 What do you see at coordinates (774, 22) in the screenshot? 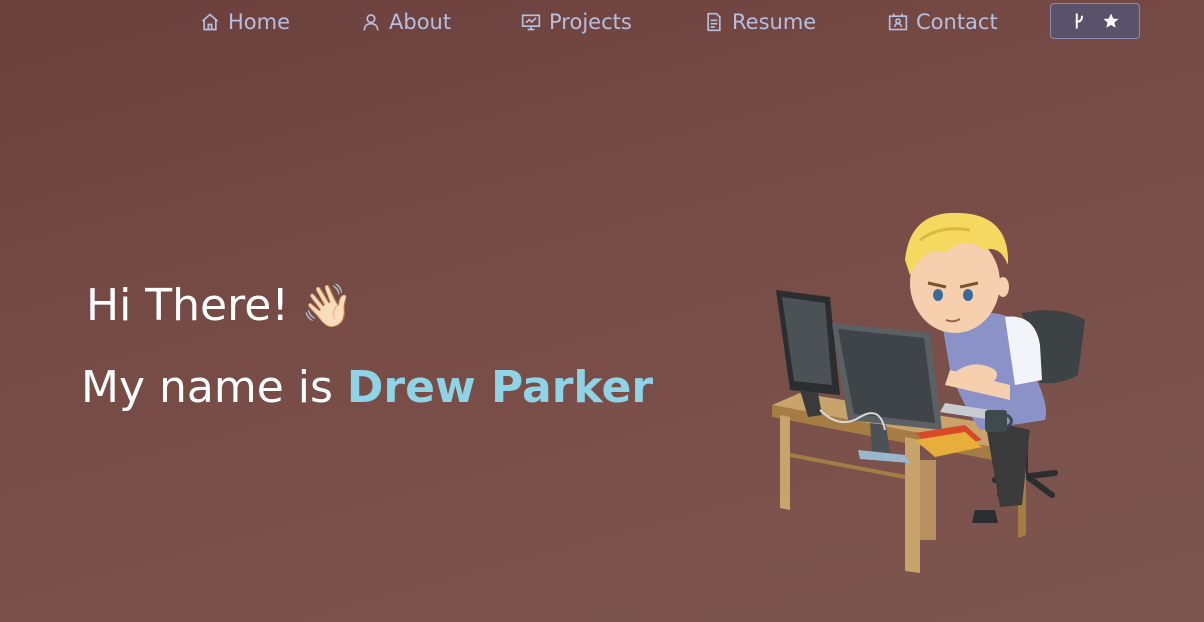
I see `nav-label-resume: Resume` at bounding box center [774, 22].